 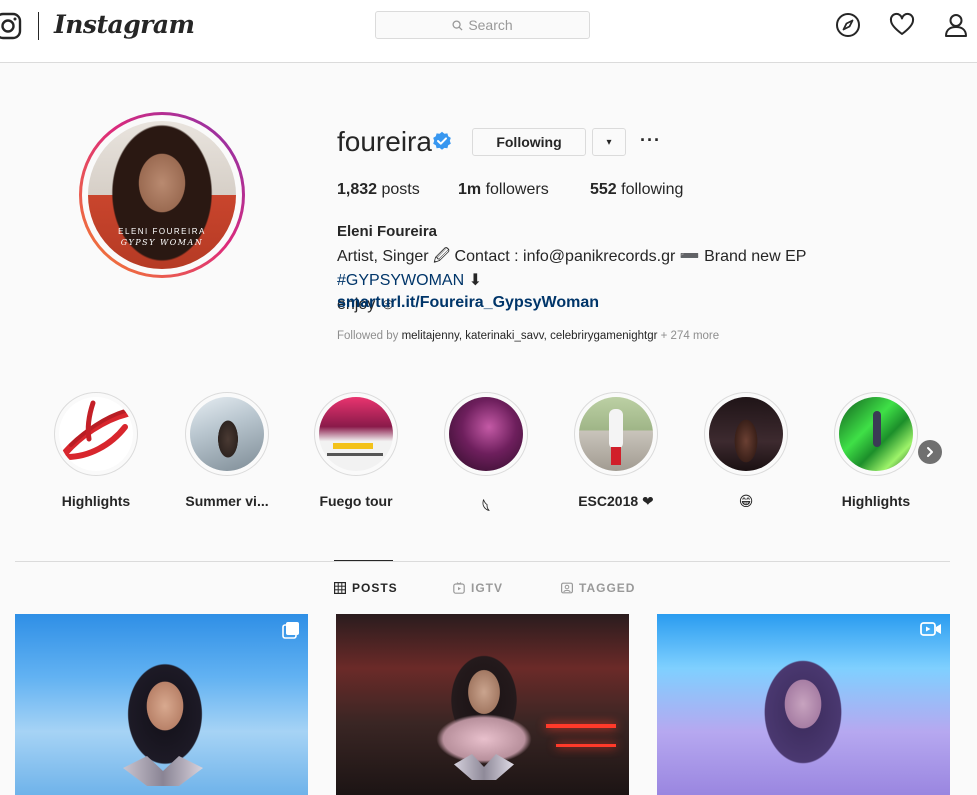 I want to click on poster-bar, so click(x=355, y=454).